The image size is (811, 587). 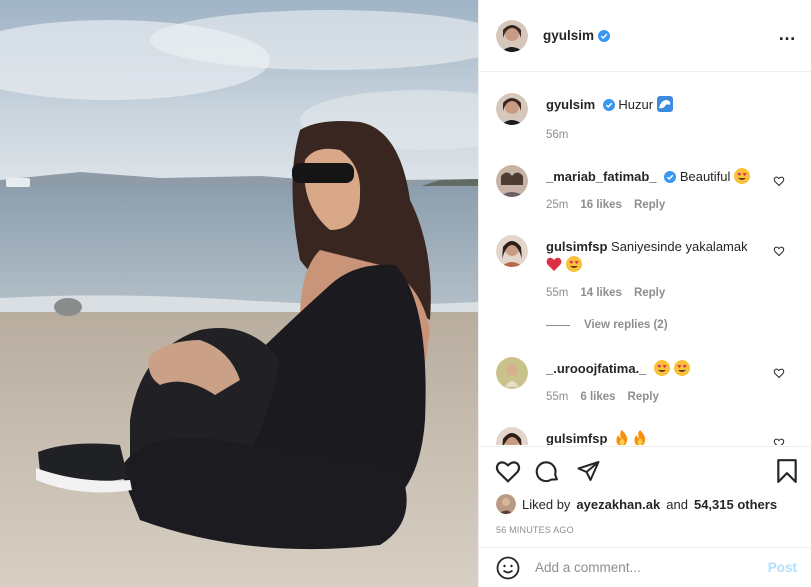 I want to click on caption-time: 56m, so click(x=557, y=135).